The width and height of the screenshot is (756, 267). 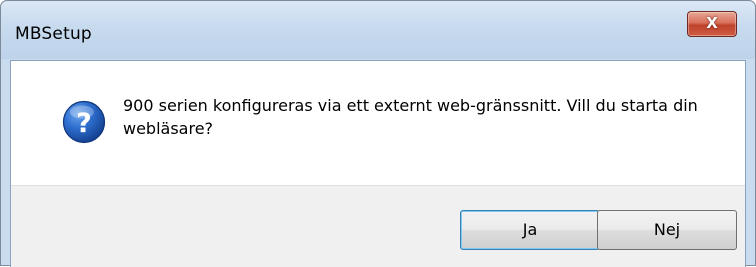 I want to click on window-title: MBSetup, so click(x=53, y=34).